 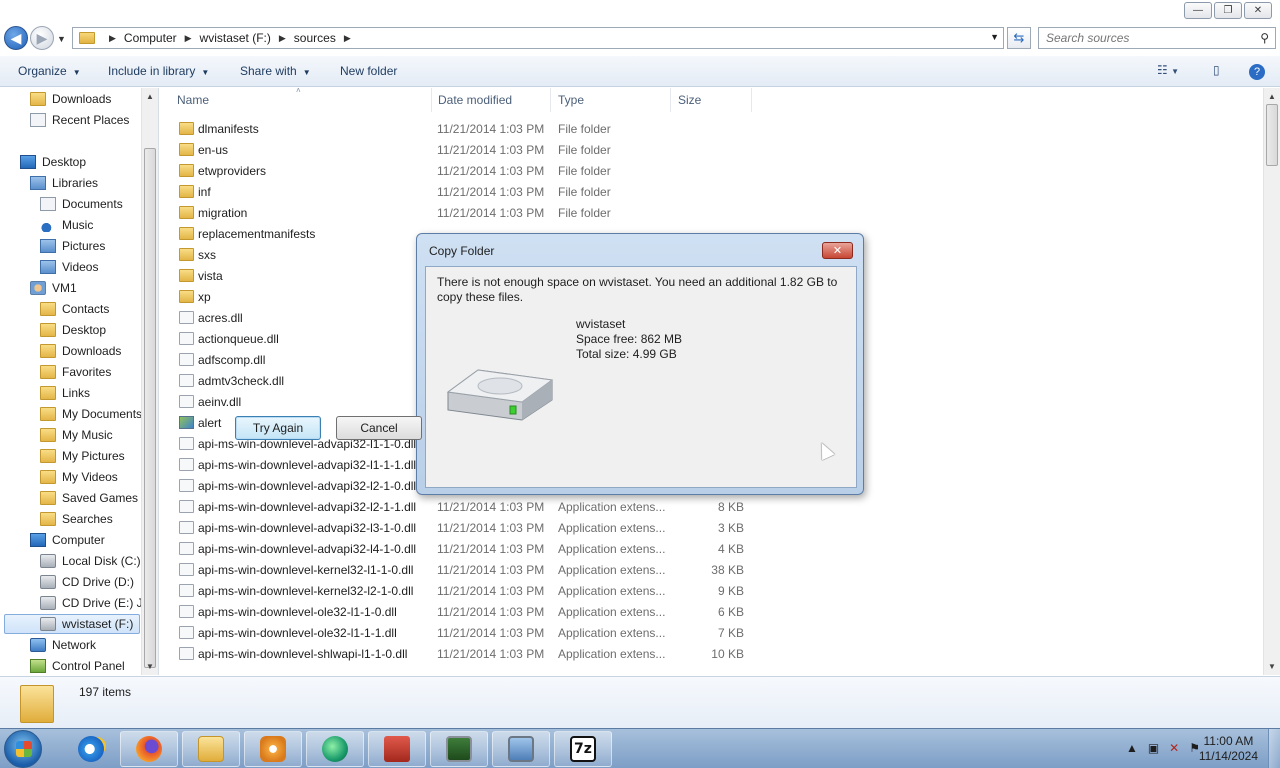 What do you see at coordinates (67, 540) in the screenshot?
I see `nav-item-computer: Computer` at bounding box center [67, 540].